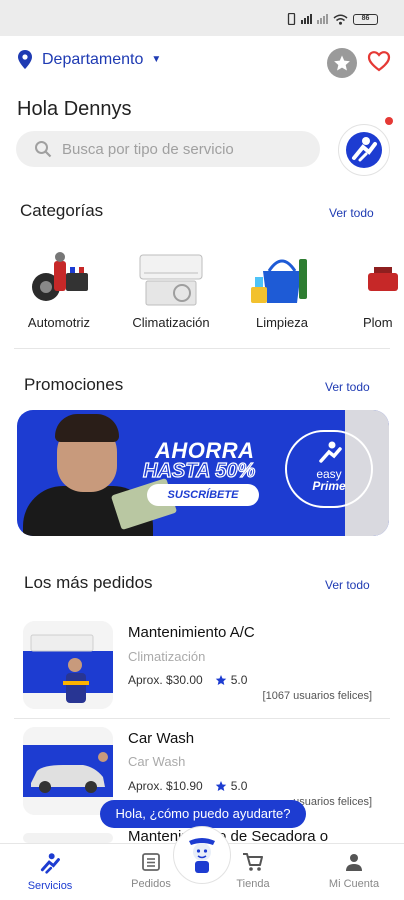 The height and width of the screenshot is (900, 404). I want to click on search-input, so click(182, 149).